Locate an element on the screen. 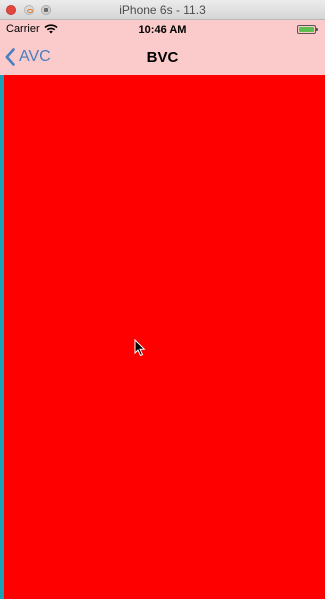 This screenshot has width=325, height=599. status-bar: Carrier 10:46 AM is located at coordinates (162, 30).